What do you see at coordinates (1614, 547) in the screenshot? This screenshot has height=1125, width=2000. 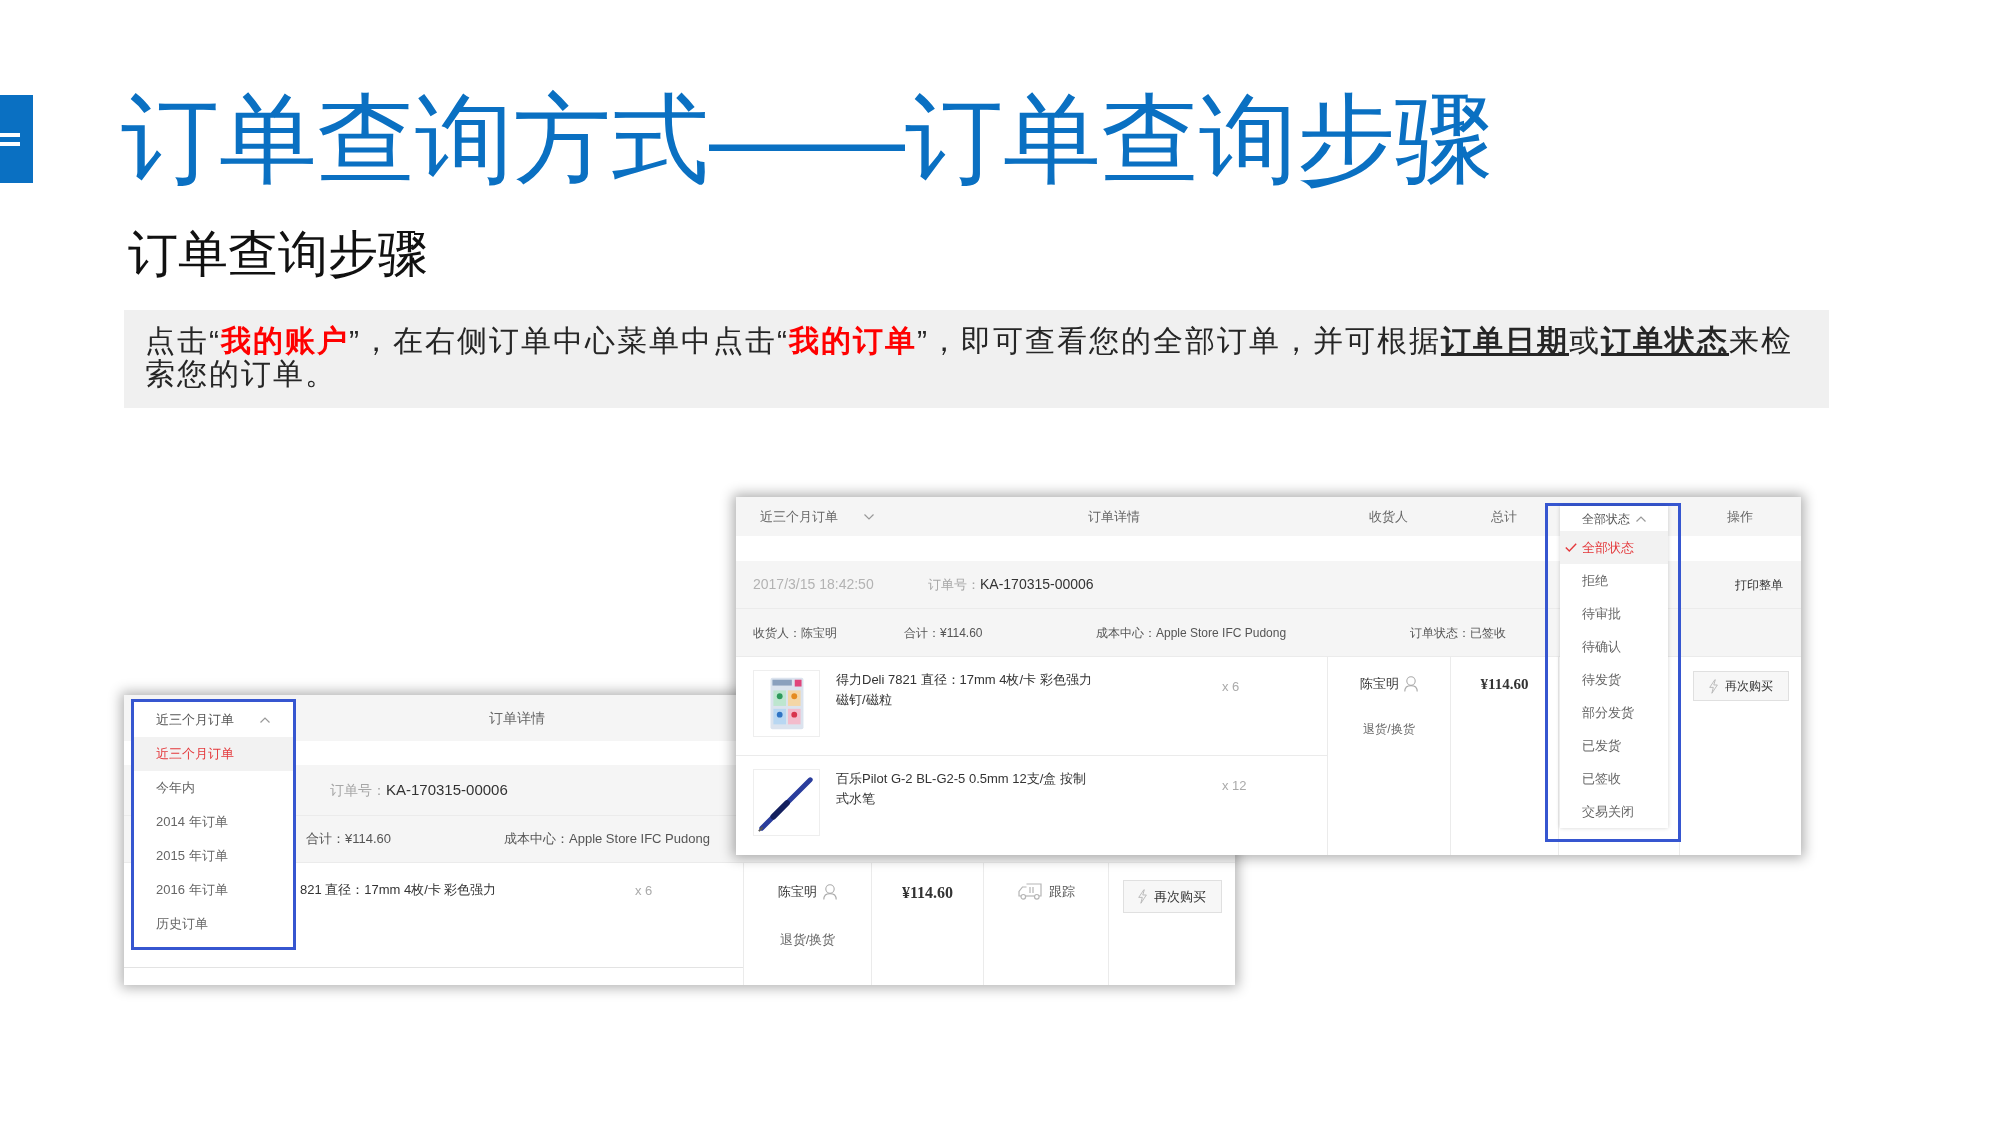 I see `dropdown-option: 全部状态` at bounding box center [1614, 547].